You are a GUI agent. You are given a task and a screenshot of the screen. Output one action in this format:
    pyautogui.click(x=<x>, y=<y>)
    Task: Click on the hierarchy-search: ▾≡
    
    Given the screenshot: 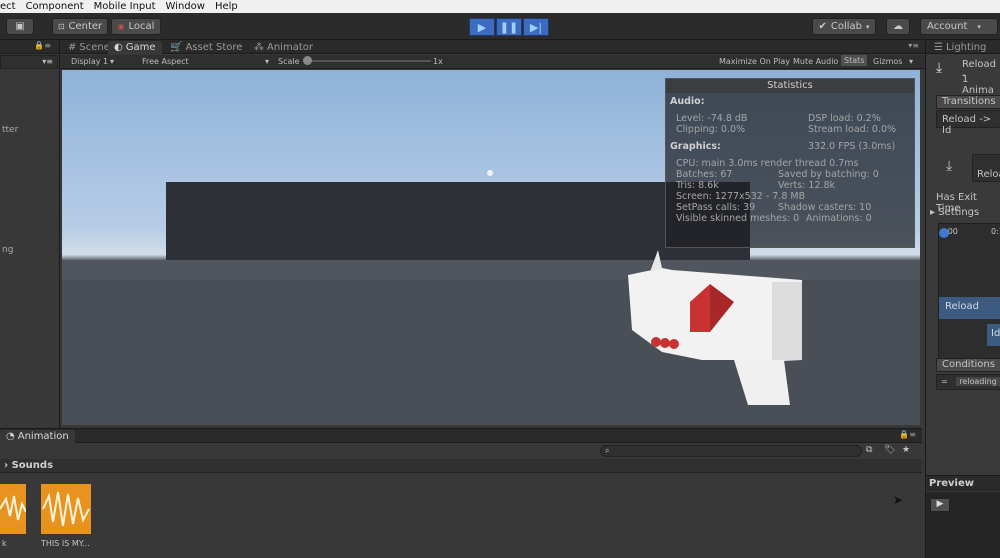 What is the action you would take?
    pyautogui.click(x=29, y=62)
    